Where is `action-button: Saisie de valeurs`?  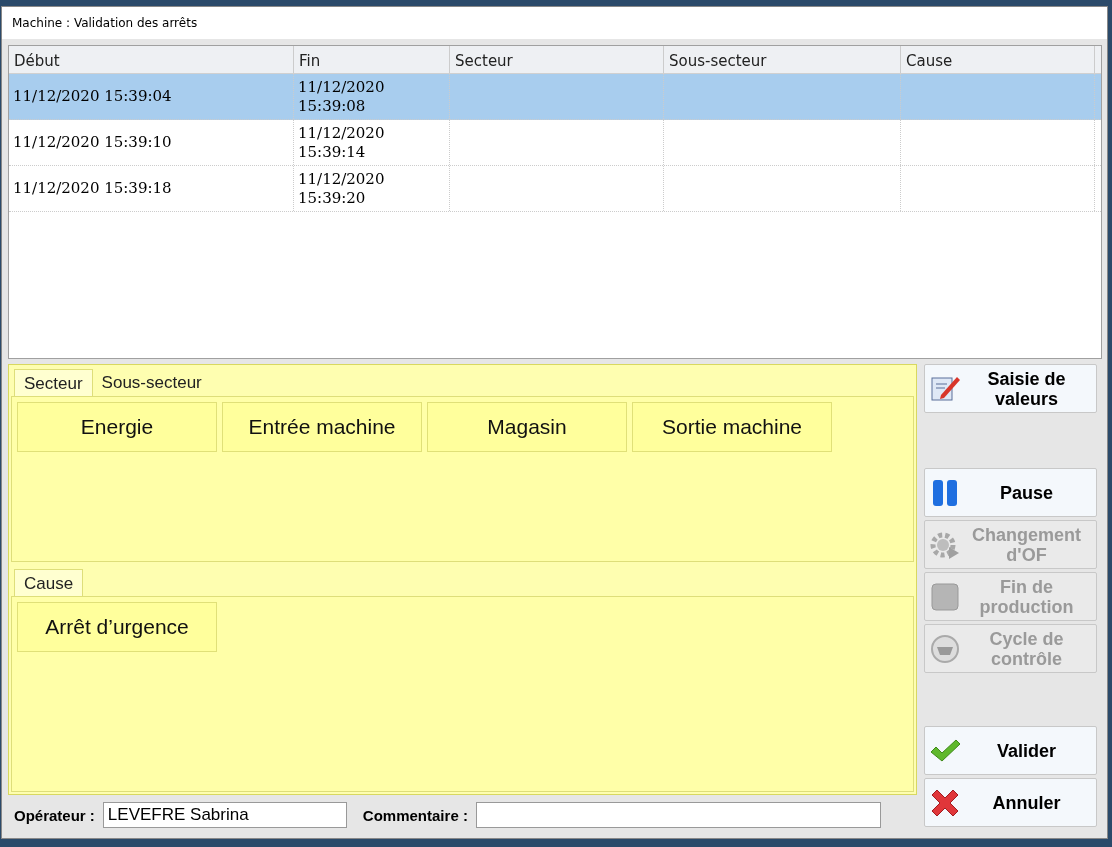
action-button: Saisie de valeurs is located at coordinates (1010, 388).